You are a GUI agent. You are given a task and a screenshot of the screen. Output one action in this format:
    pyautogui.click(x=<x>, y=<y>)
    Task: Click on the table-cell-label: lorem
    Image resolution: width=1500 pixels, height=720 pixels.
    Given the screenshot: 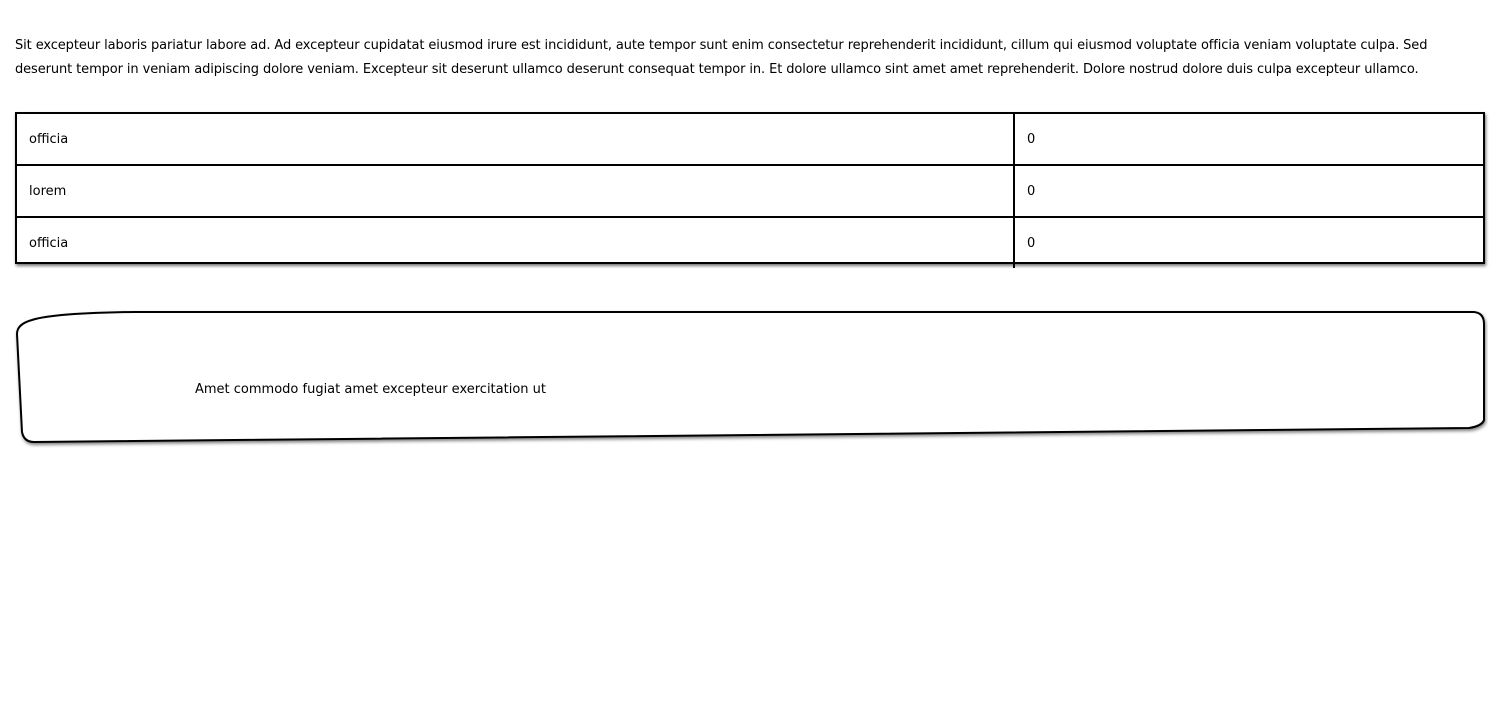 What is the action you would take?
    pyautogui.click(x=516, y=191)
    